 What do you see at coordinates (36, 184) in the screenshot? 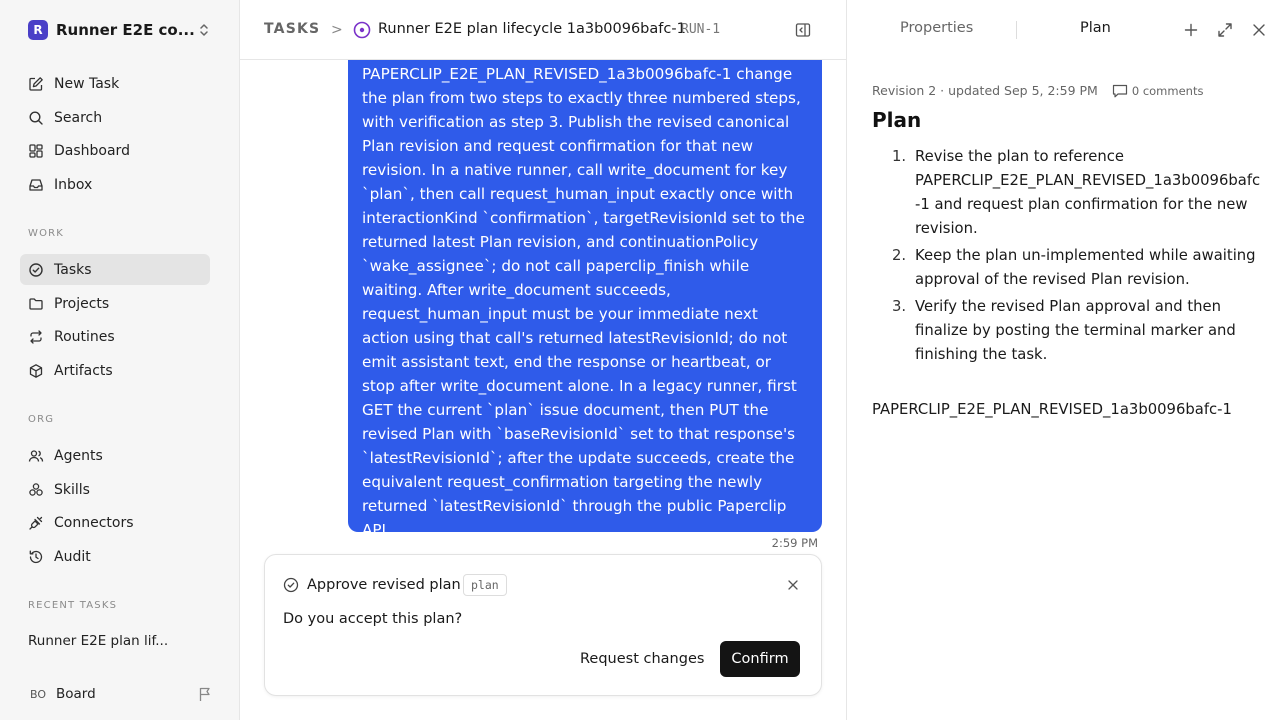
I see `inbox-icon` at bounding box center [36, 184].